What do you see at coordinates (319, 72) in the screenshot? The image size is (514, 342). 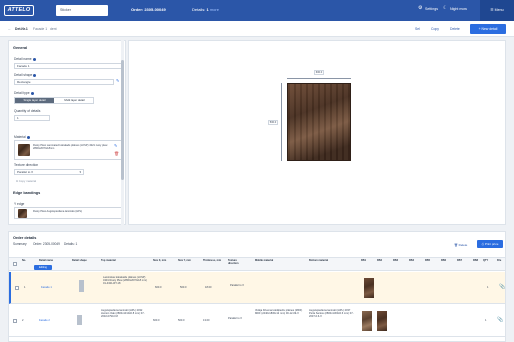 I see `width-dimension-badge: 600.0` at bounding box center [319, 72].